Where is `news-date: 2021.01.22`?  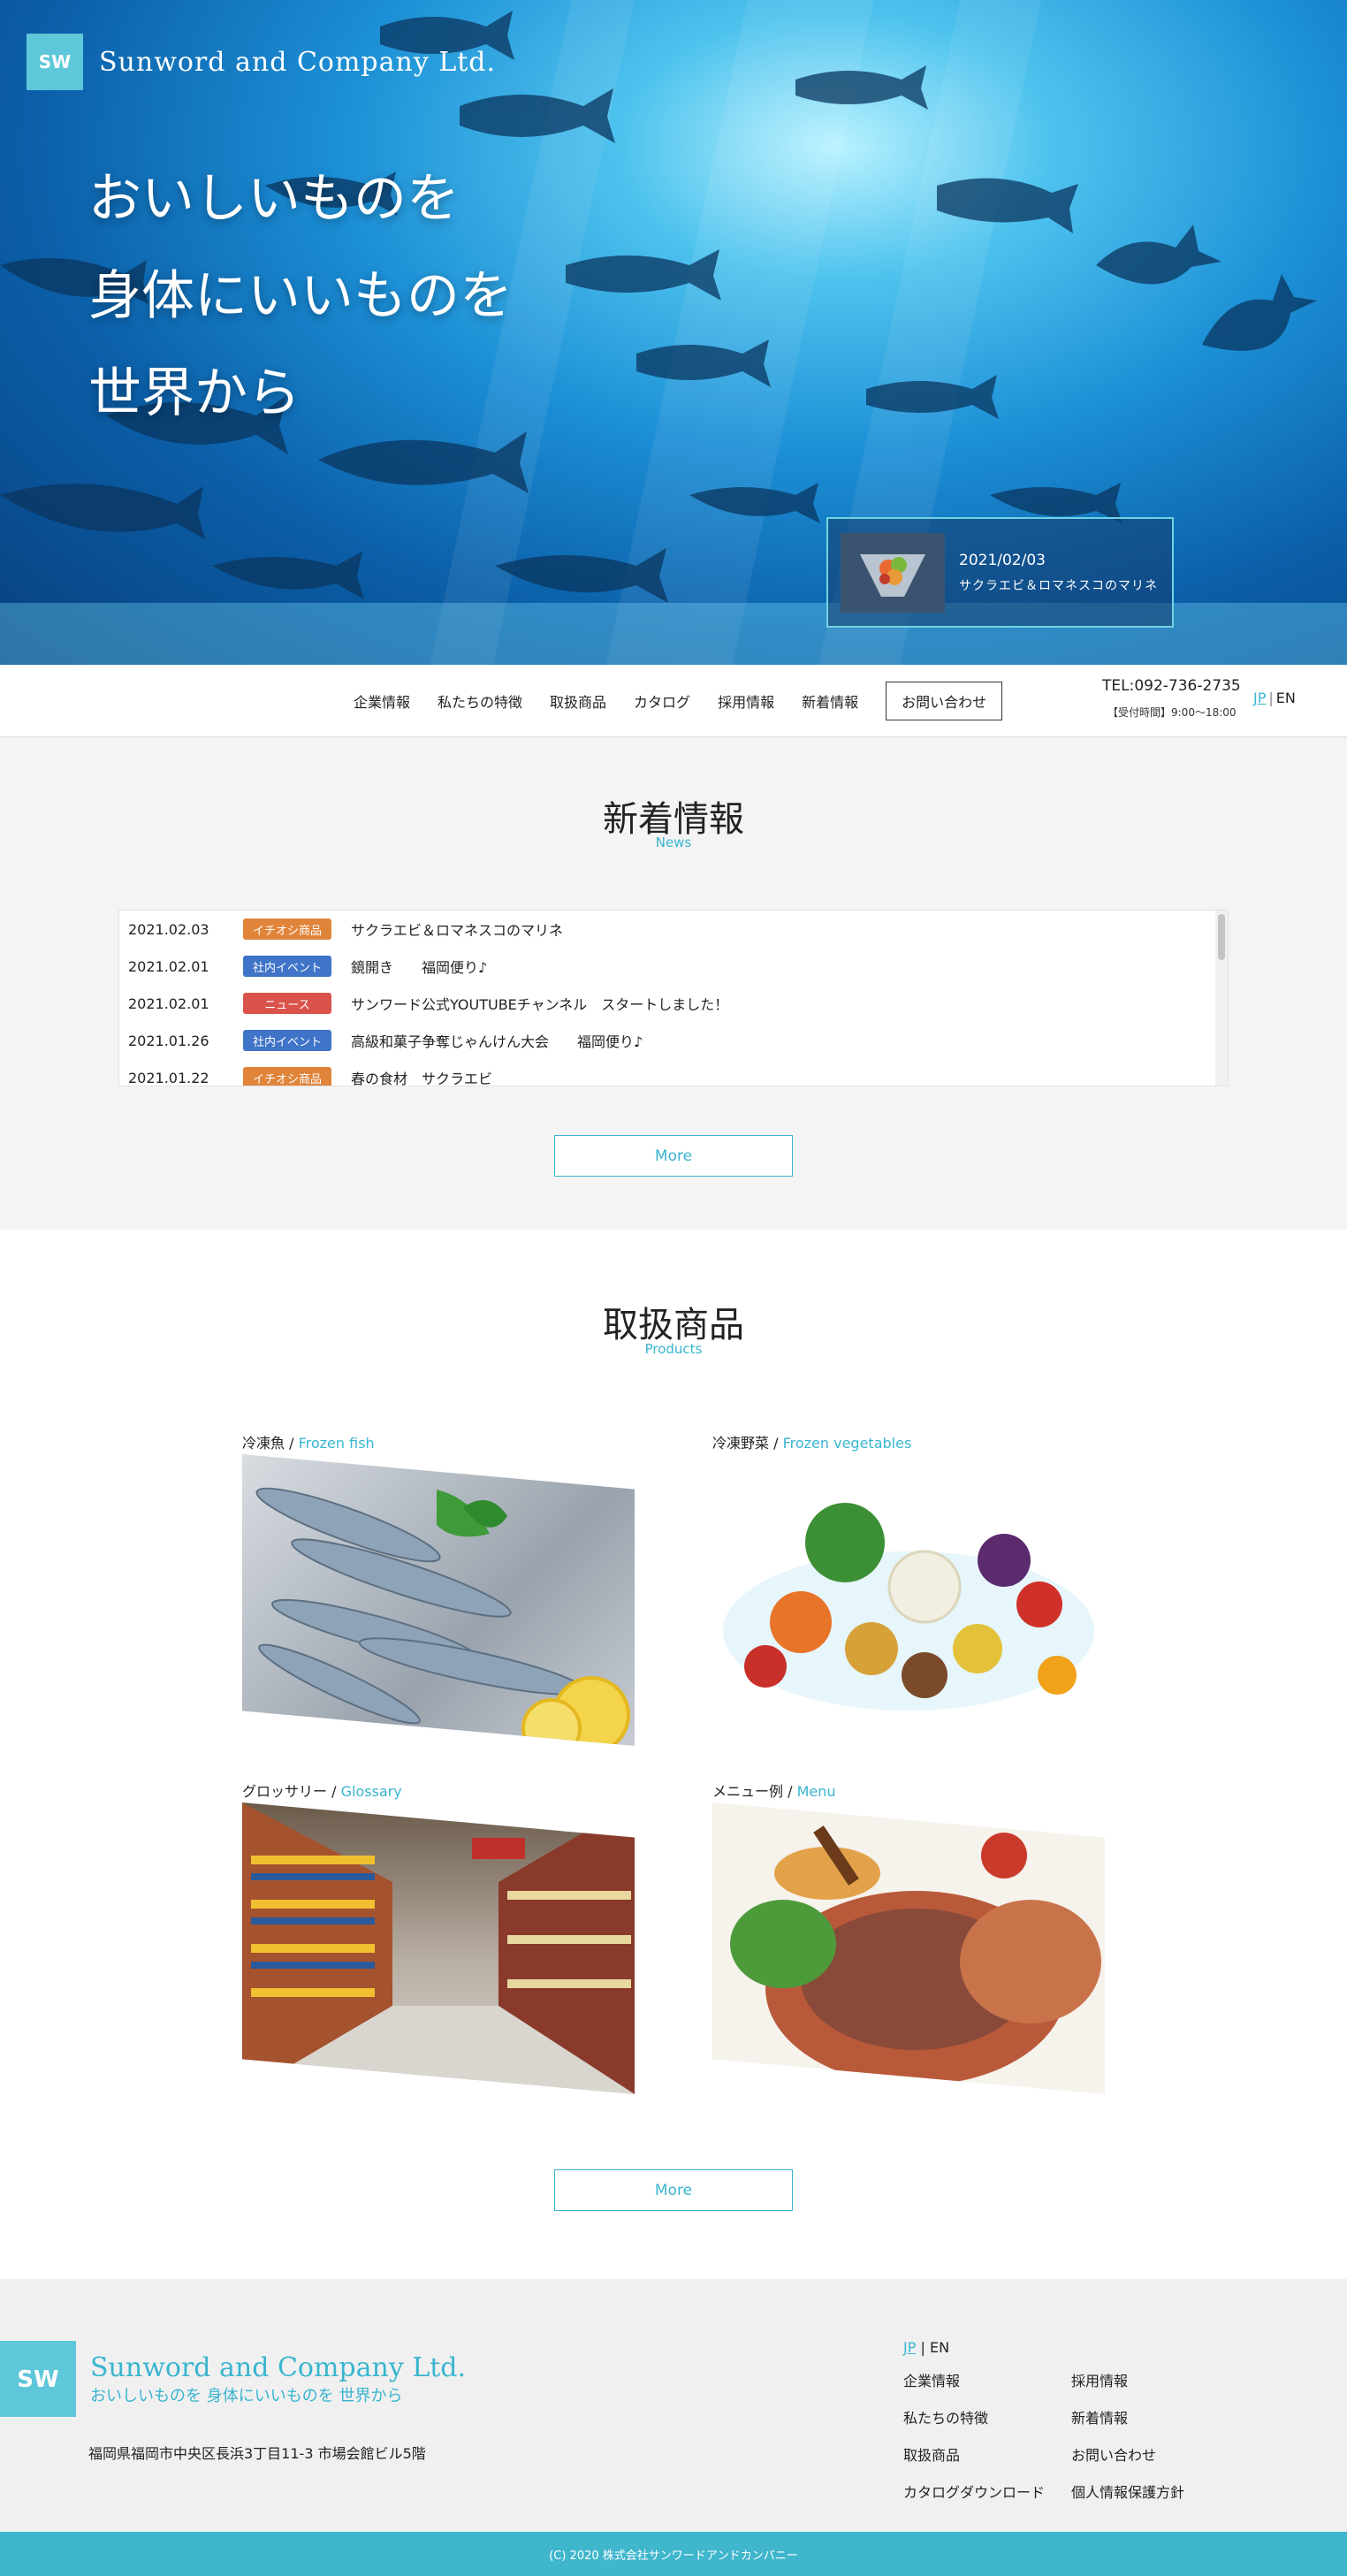 news-date: 2021.01.22 is located at coordinates (168, 1077).